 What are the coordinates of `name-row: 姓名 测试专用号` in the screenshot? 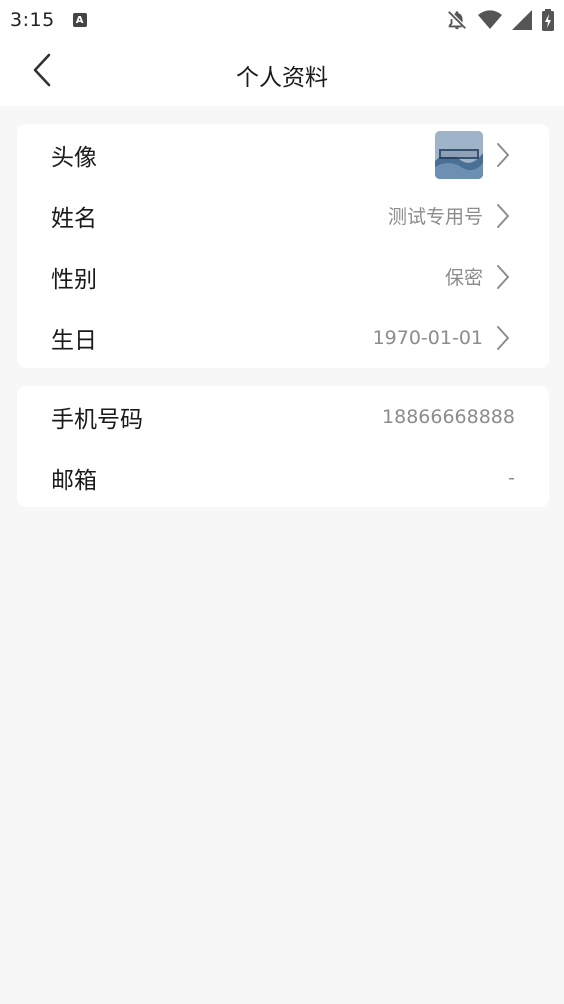 It's located at (283, 215).